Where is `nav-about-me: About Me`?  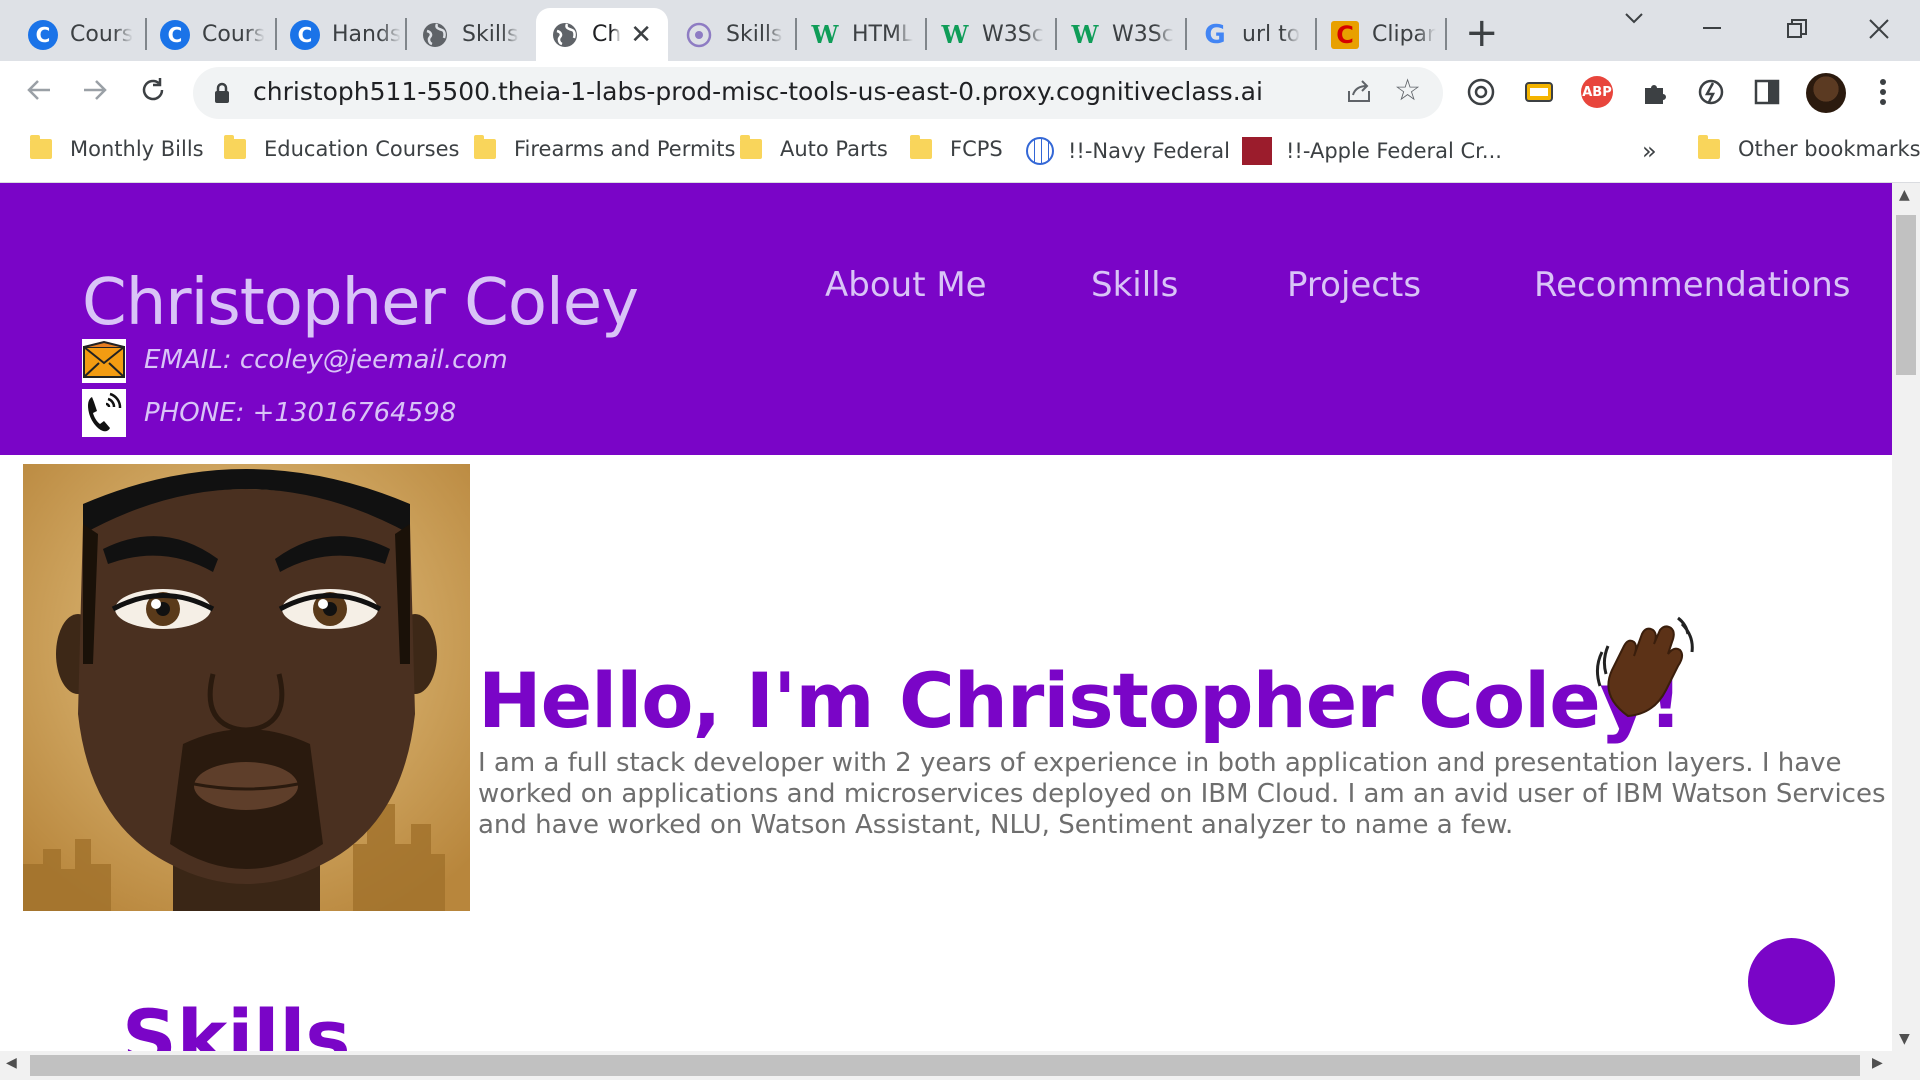
nav-about-me: About Me is located at coordinates (906, 285).